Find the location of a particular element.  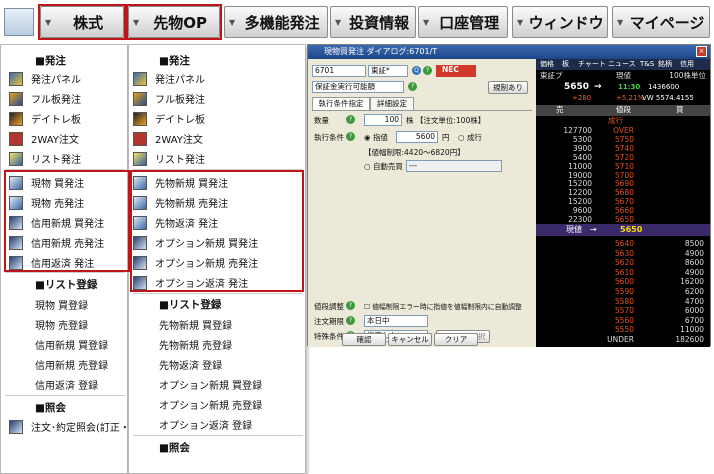

menu-tab-futures-options: ▼ 先物OP is located at coordinates (174, 22).